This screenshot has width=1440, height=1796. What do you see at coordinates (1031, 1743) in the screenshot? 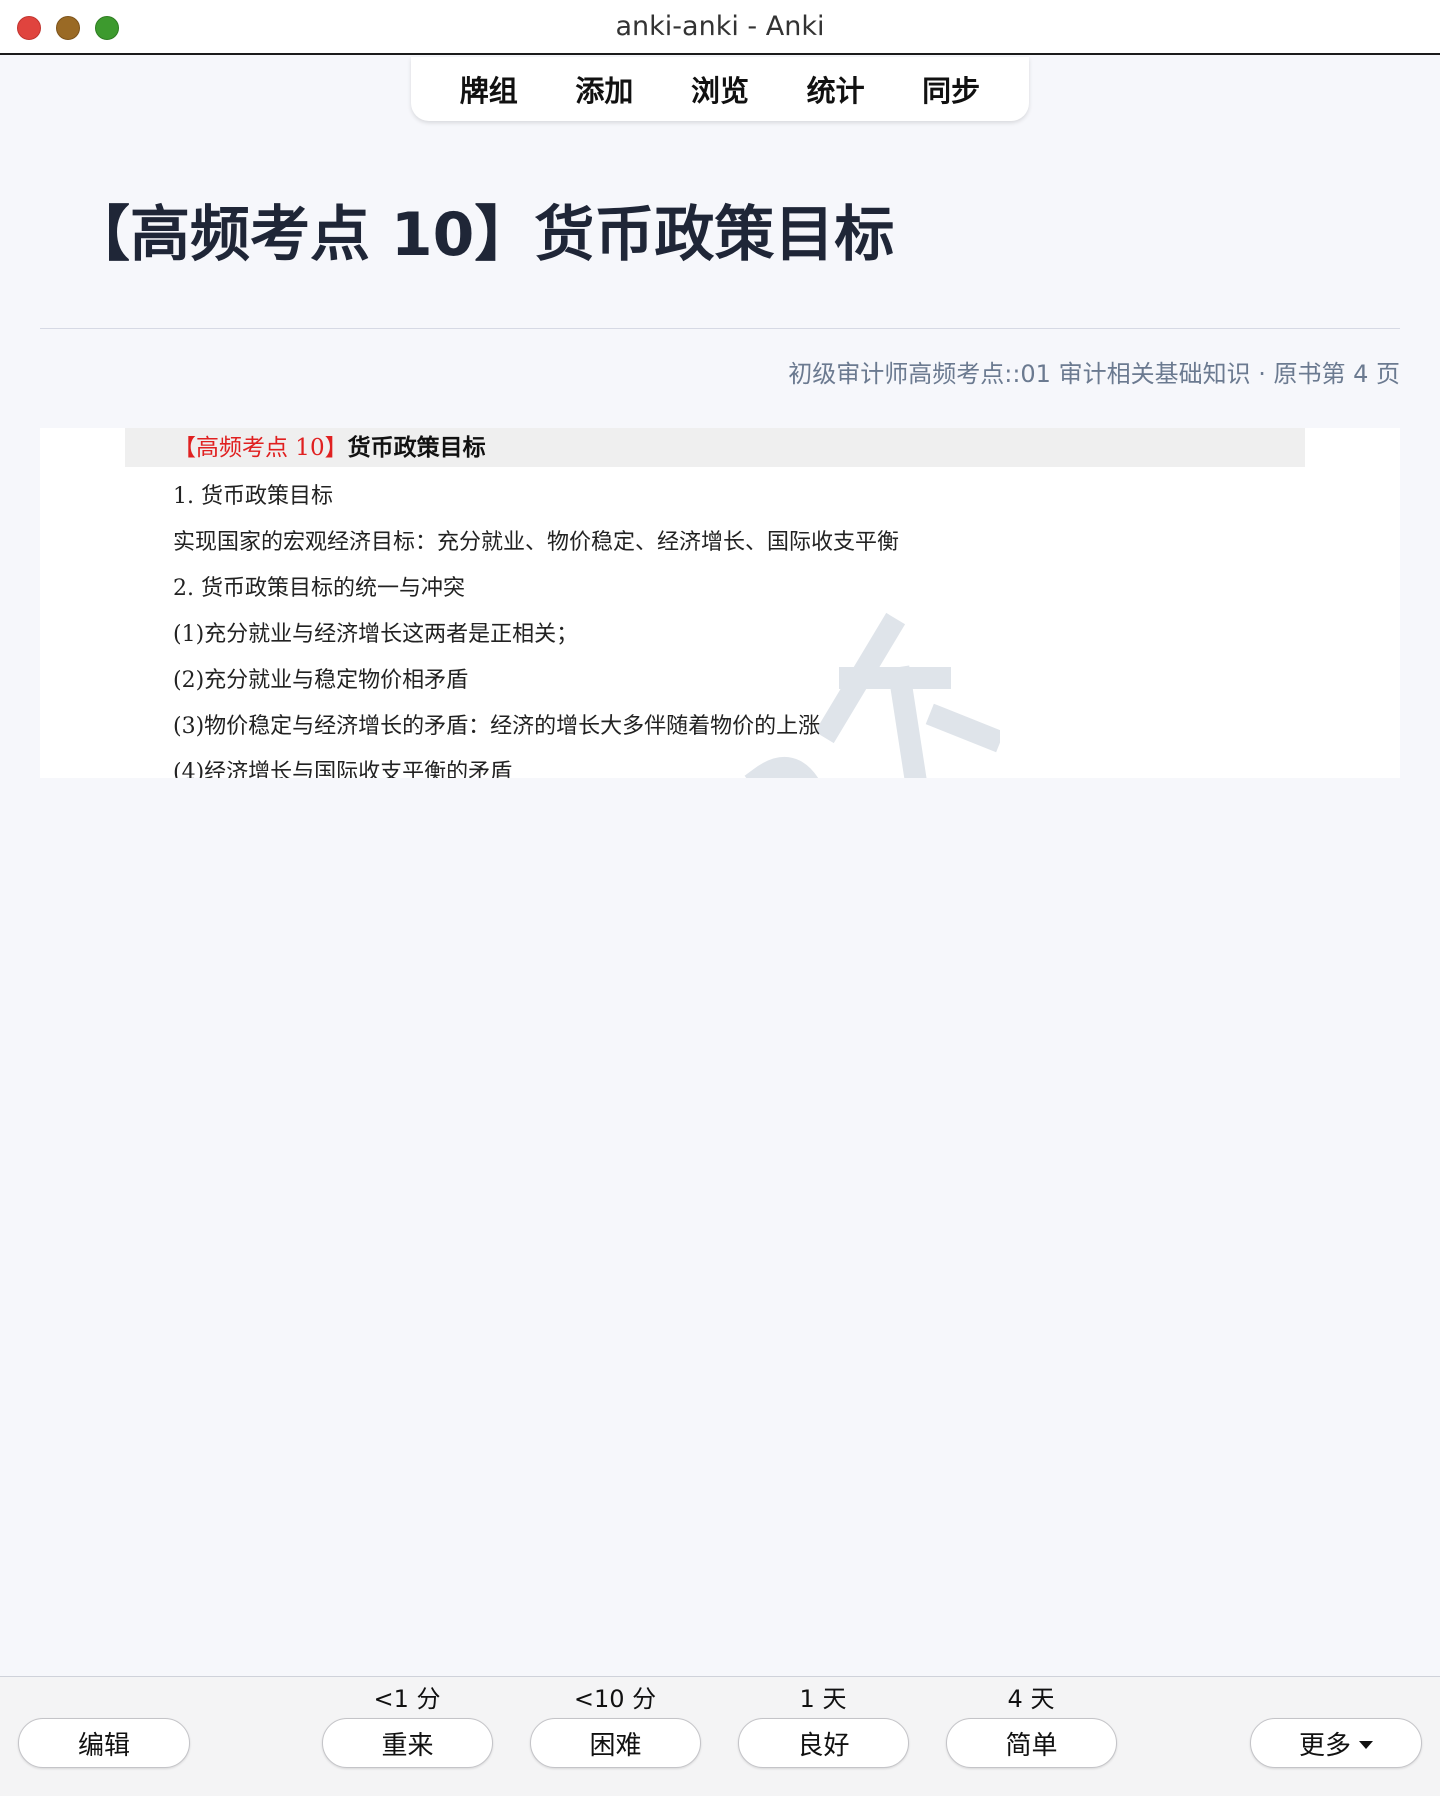
I see `easy-button: 简单` at bounding box center [1031, 1743].